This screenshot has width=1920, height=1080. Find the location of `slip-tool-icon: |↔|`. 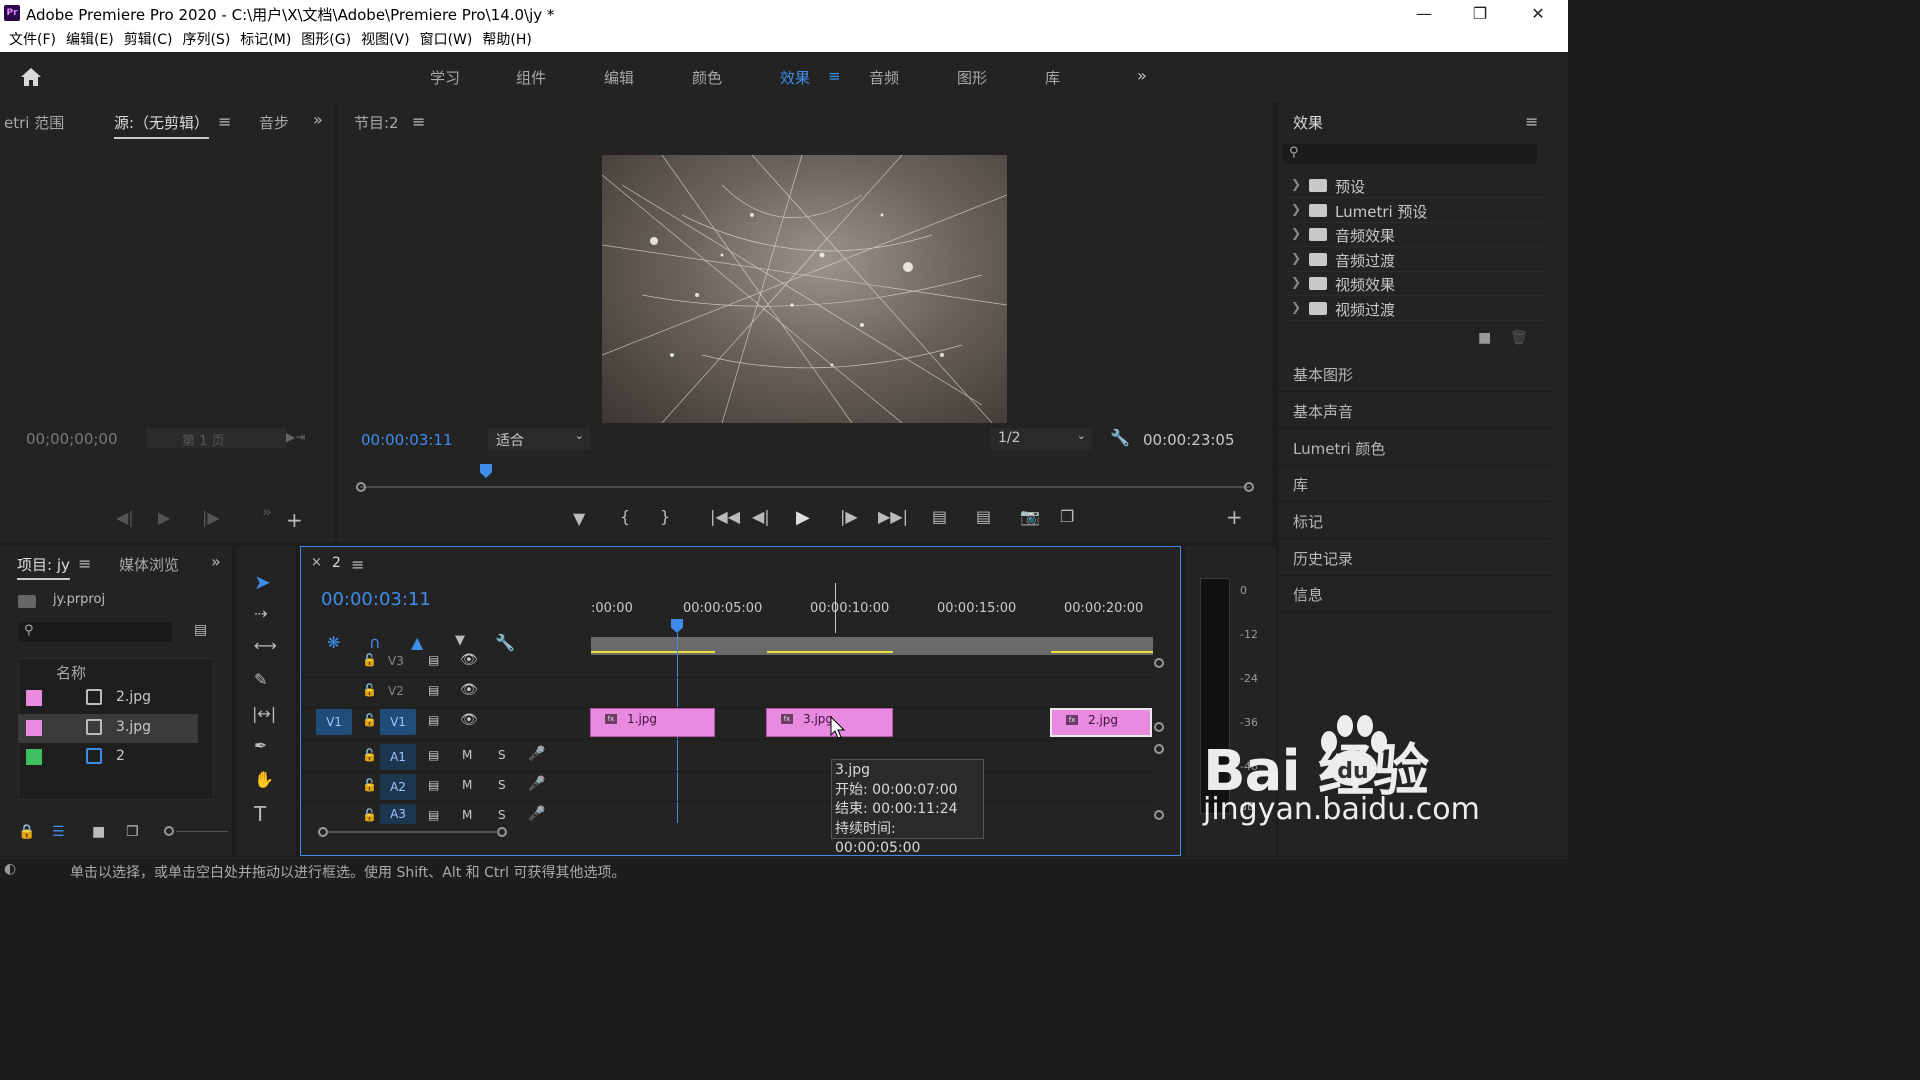

slip-tool-icon: |↔| is located at coordinates (264, 713).